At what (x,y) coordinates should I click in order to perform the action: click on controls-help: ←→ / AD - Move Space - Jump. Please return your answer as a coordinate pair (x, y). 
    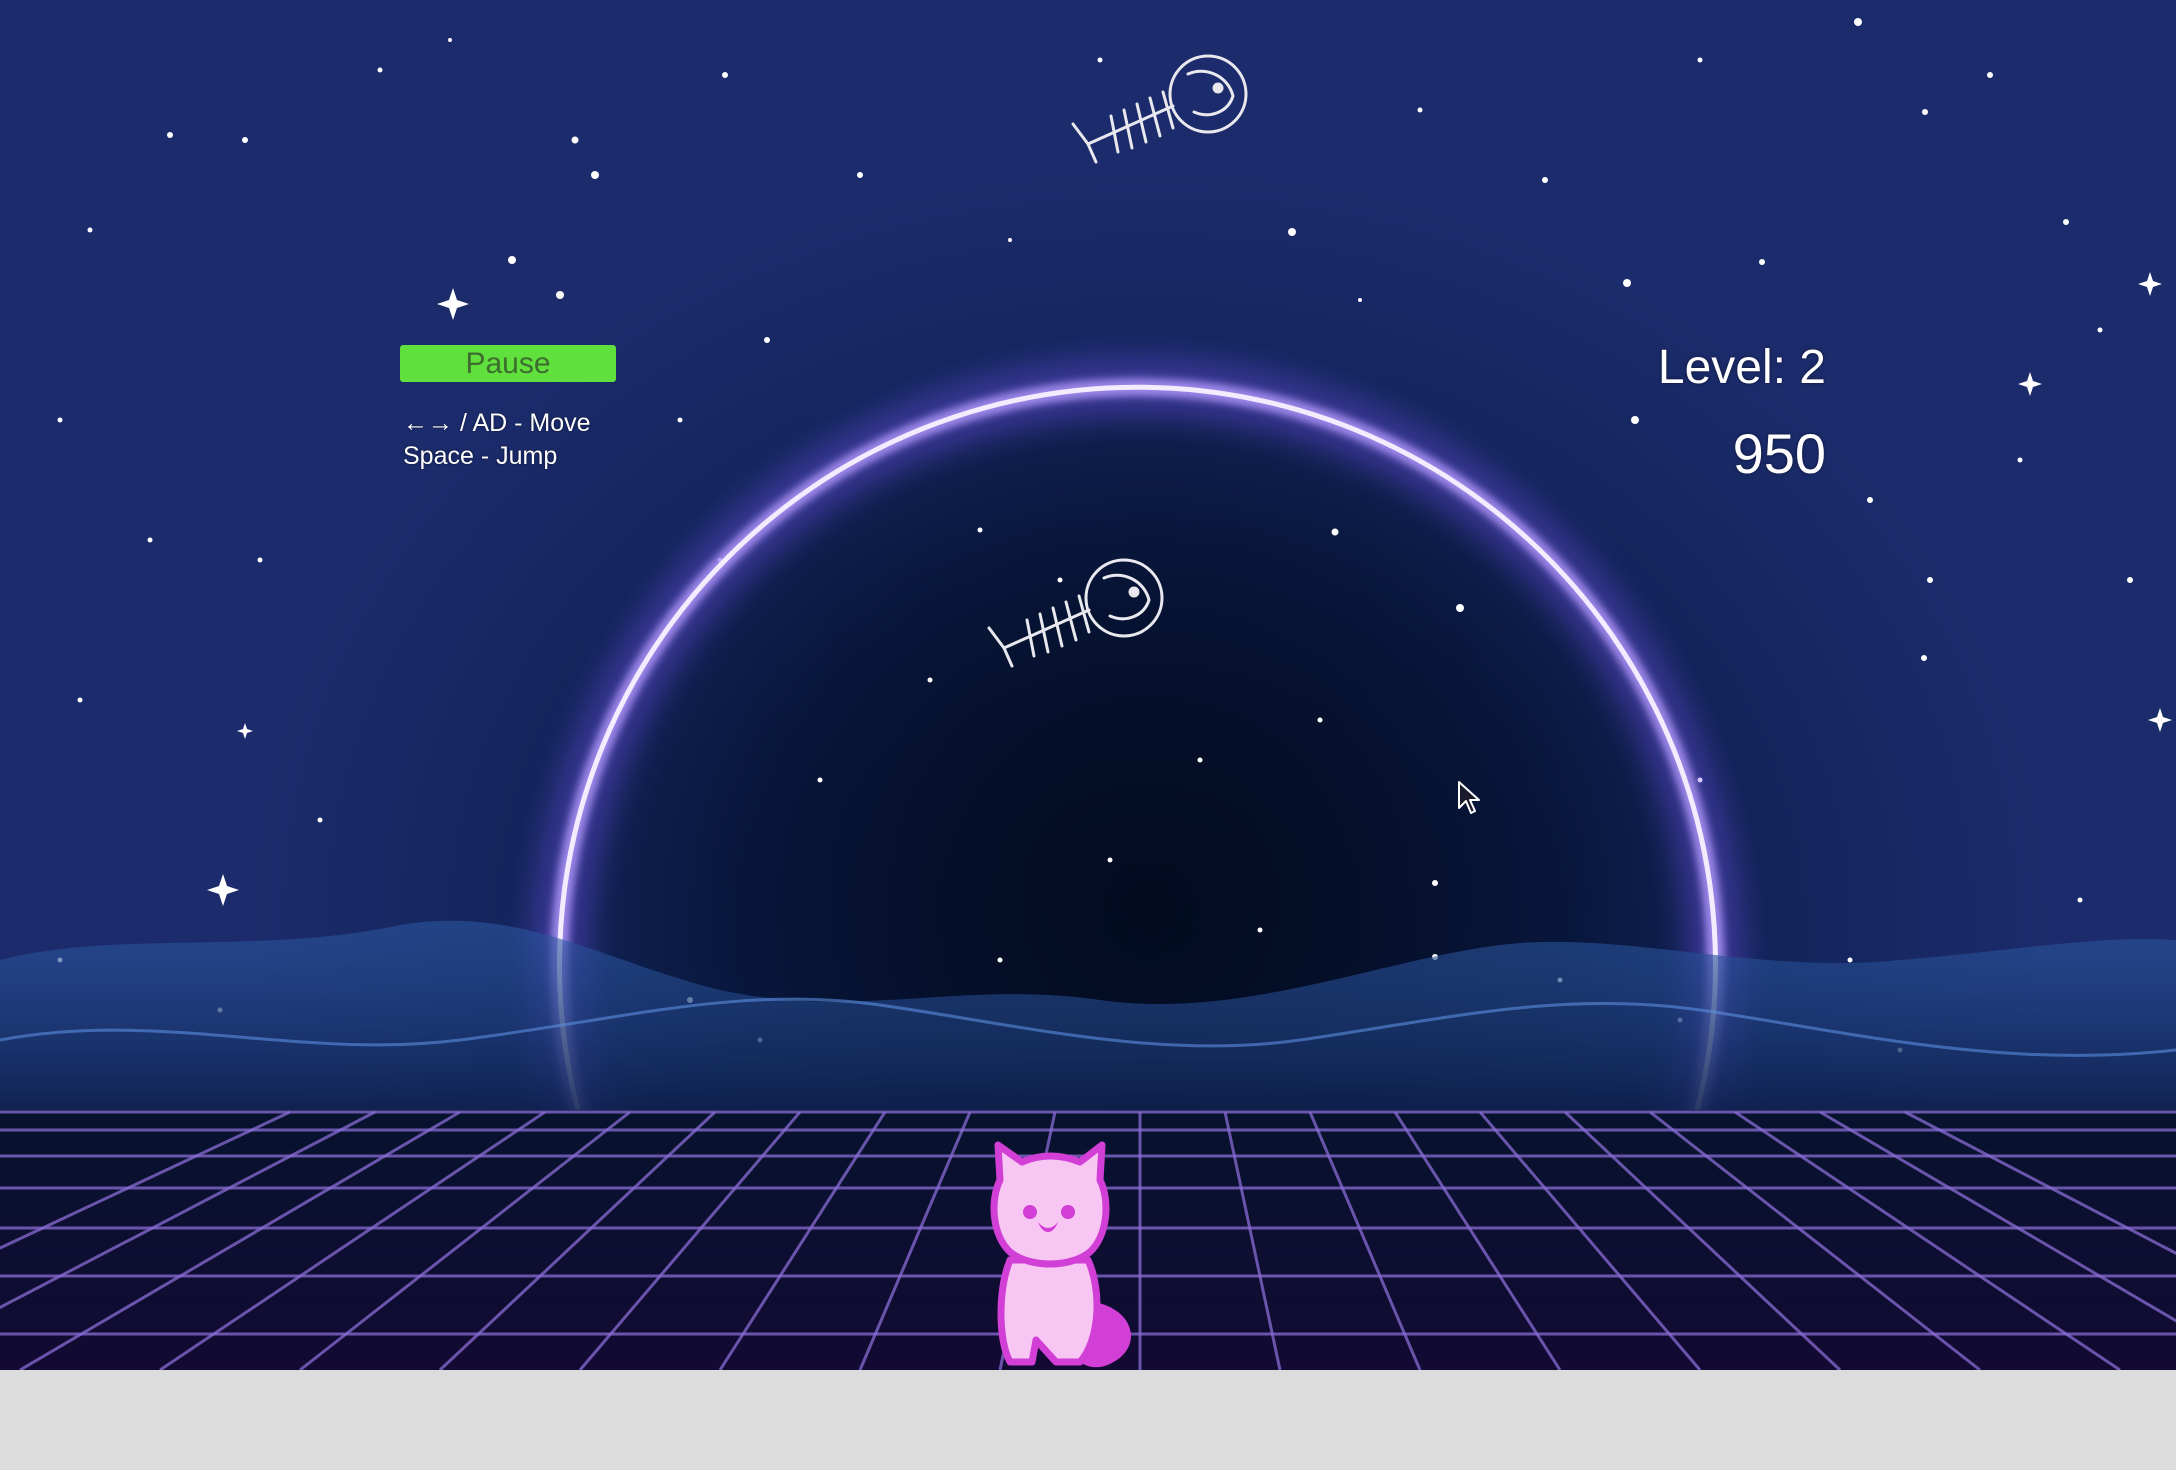
    Looking at the image, I should click on (497, 440).